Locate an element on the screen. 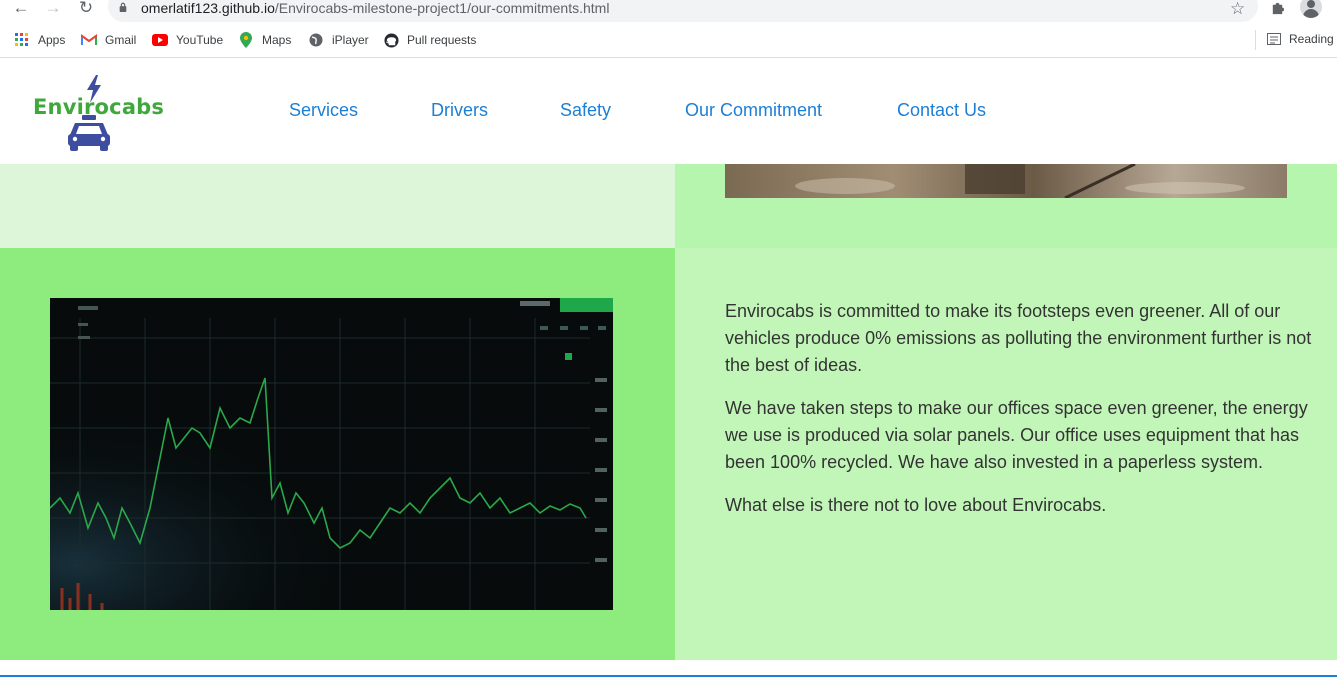  bookmark-youtube: YouTube is located at coordinates (187, 40).